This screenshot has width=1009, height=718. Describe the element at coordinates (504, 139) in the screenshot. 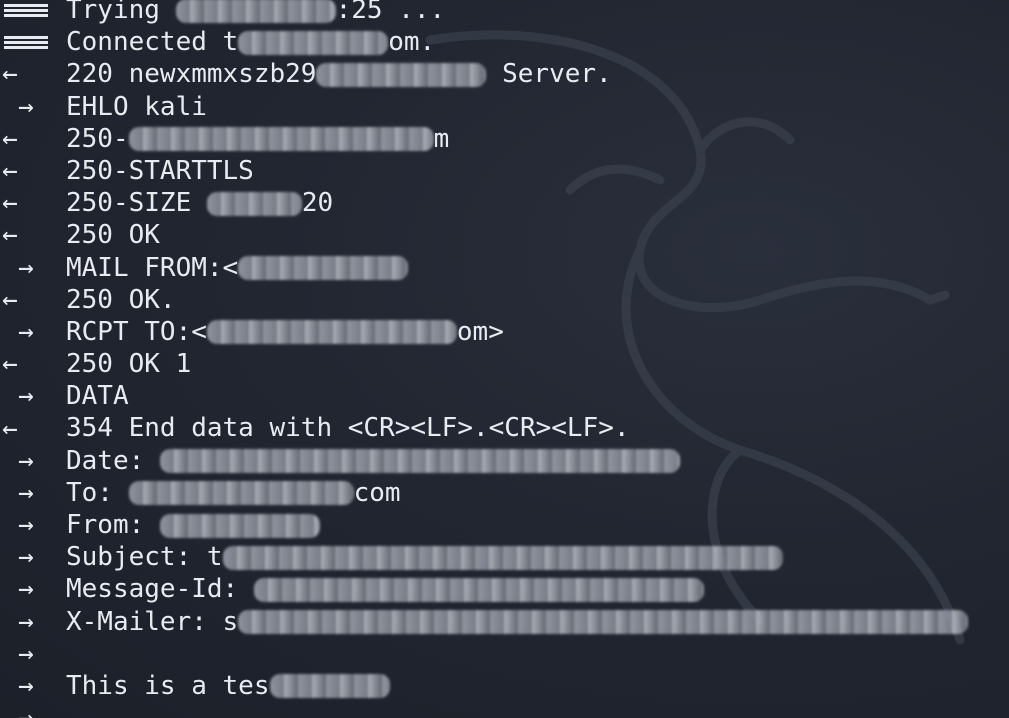

I see `terminal-line: ← 250- m` at that location.